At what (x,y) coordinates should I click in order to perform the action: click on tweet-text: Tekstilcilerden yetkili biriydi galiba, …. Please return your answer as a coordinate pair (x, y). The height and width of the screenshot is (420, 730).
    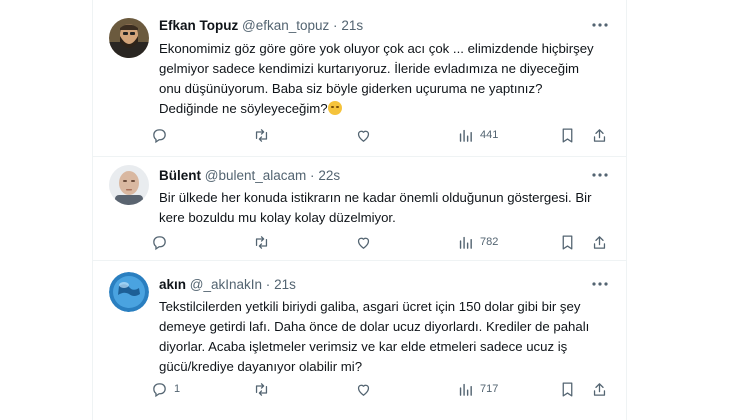
    Looking at the image, I should click on (381, 337).